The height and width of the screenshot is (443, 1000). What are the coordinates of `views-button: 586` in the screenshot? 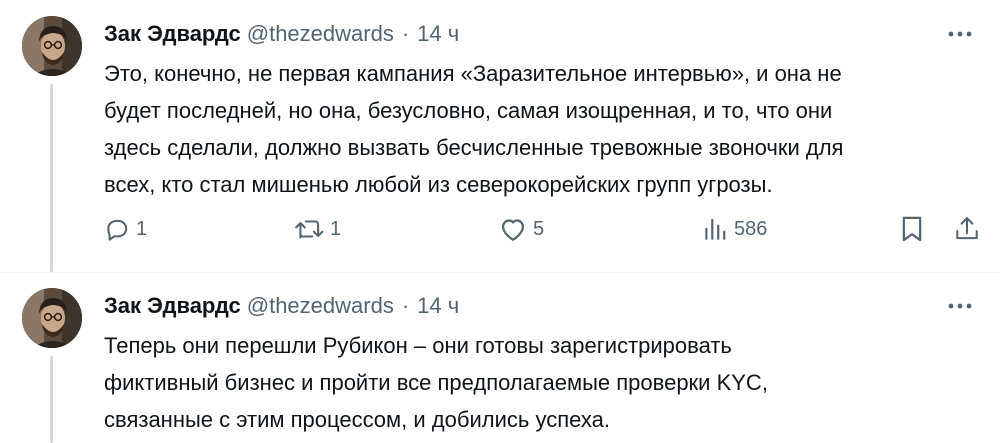 It's located at (734, 229).